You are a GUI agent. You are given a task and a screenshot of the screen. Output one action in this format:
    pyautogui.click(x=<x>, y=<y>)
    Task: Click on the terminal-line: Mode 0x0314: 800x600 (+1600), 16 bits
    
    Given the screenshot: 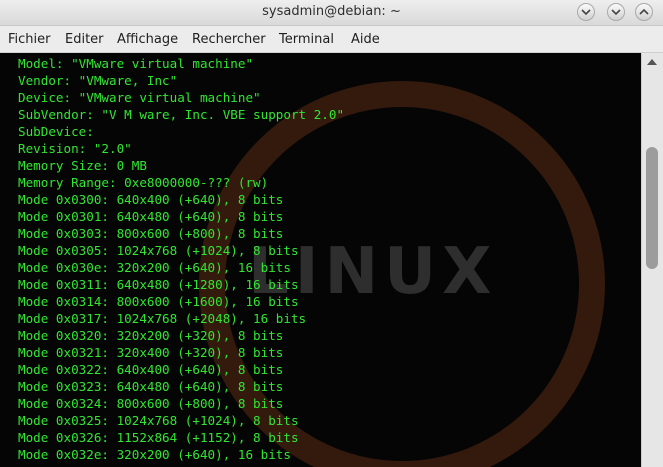 What is the action you would take?
    pyautogui.click(x=158, y=301)
    